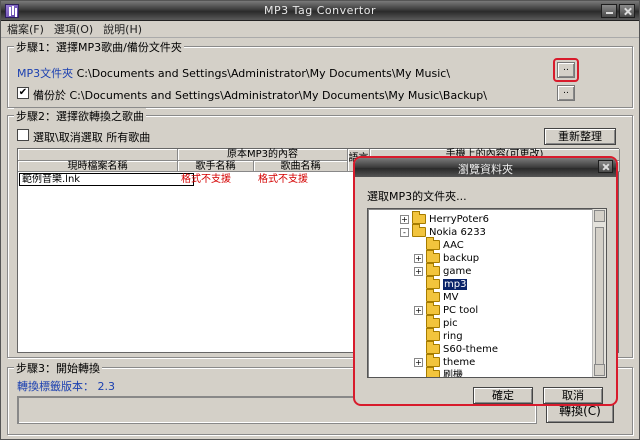  I want to click on tree-item: - Nokia 6233, so click(443, 231).